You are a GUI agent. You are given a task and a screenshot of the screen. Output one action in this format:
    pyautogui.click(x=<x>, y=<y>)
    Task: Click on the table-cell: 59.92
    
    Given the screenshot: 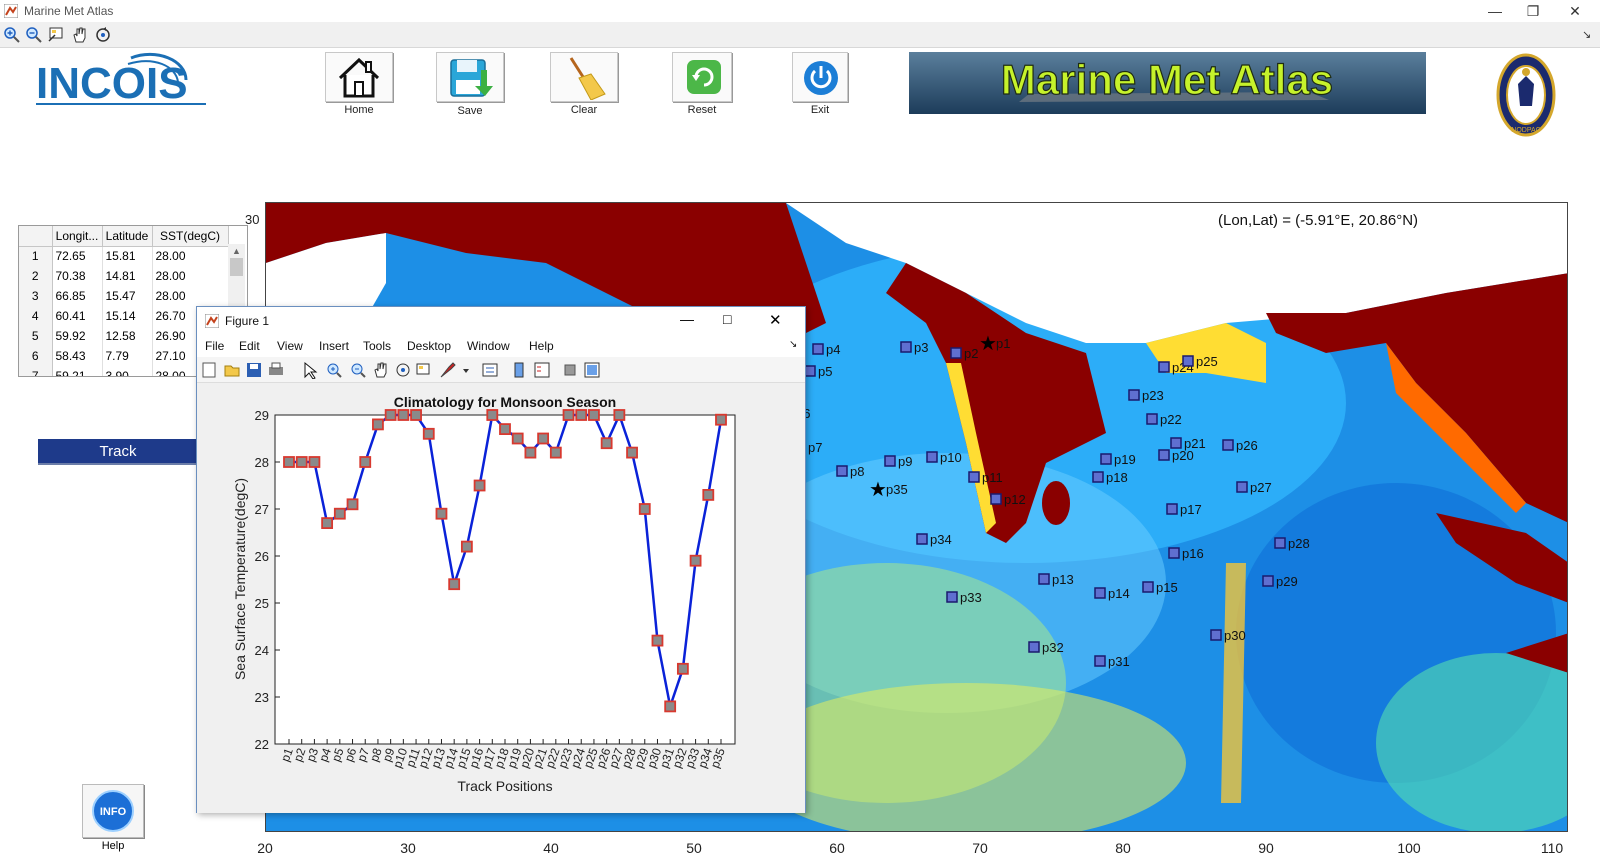 What is the action you would take?
    pyautogui.click(x=77, y=336)
    